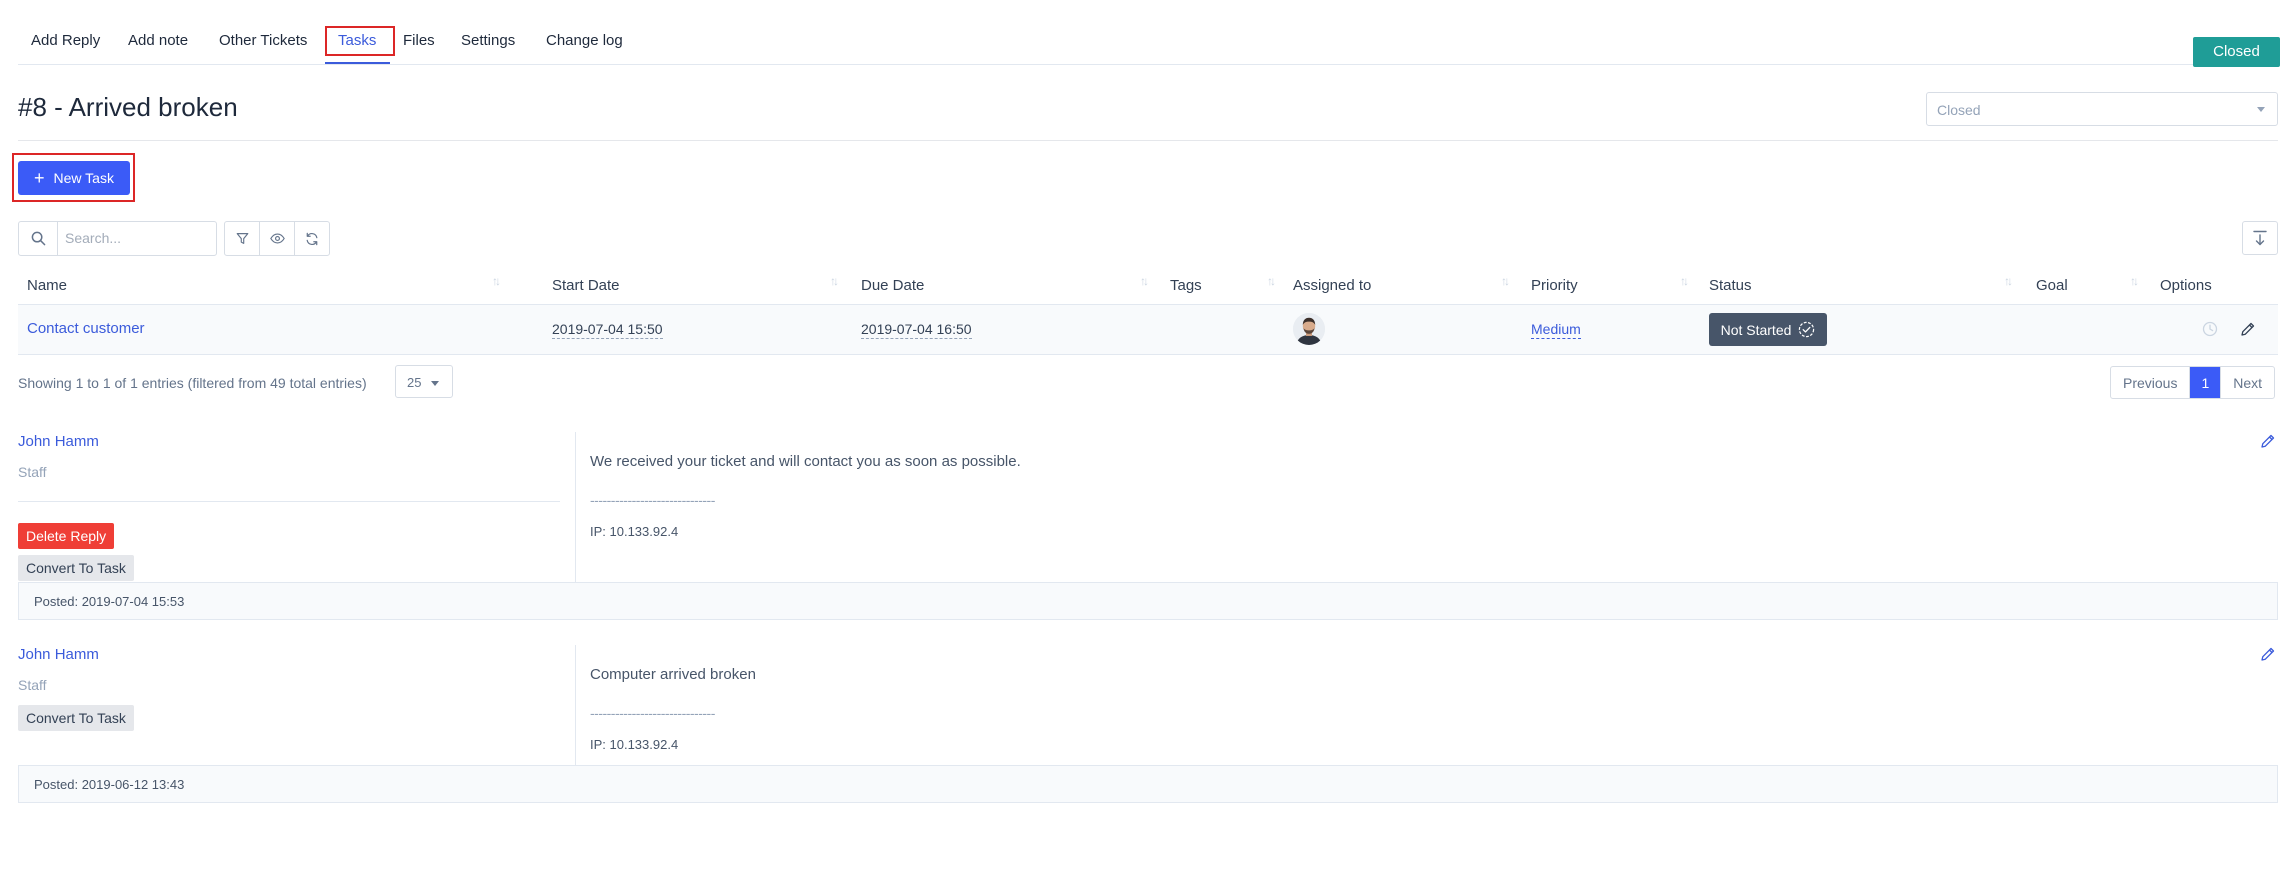 The width and height of the screenshot is (2288, 877). Describe the element at coordinates (1148, 354) in the screenshot. I see `table-row-divider` at that location.